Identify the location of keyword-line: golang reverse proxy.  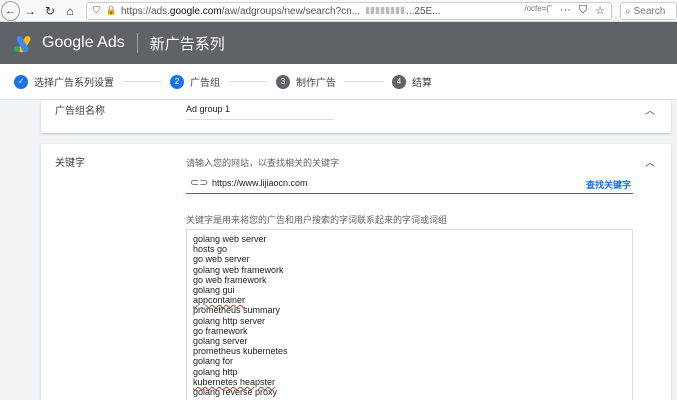
(235, 392).